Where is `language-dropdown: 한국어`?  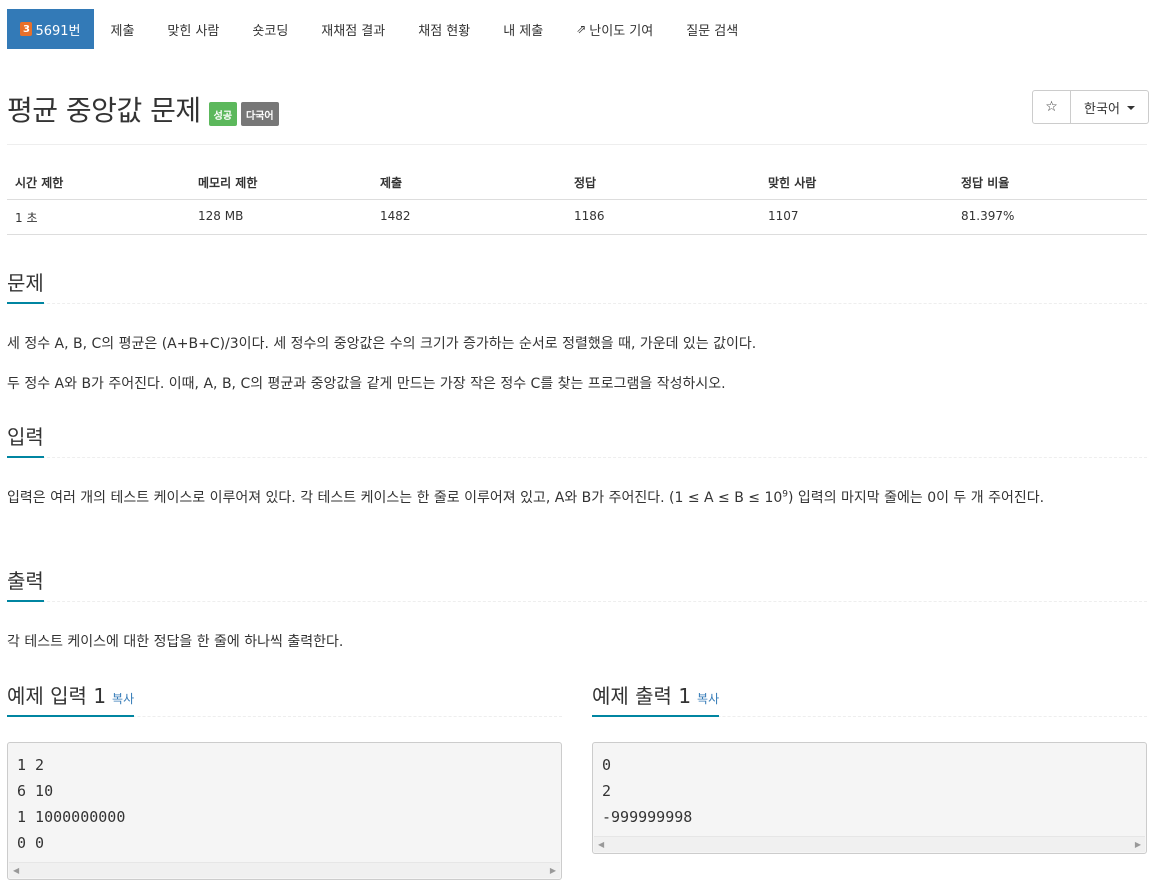 language-dropdown: 한국어 is located at coordinates (1109, 107).